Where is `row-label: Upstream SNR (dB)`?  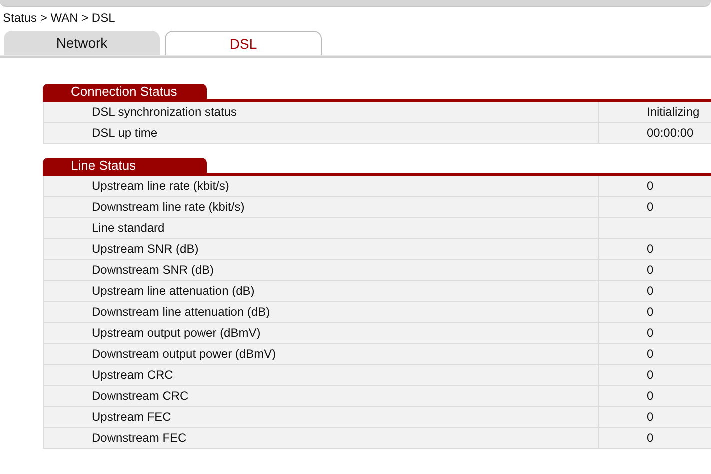
row-label: Upstream SNR (dB) is located at coordinates (321, 249).